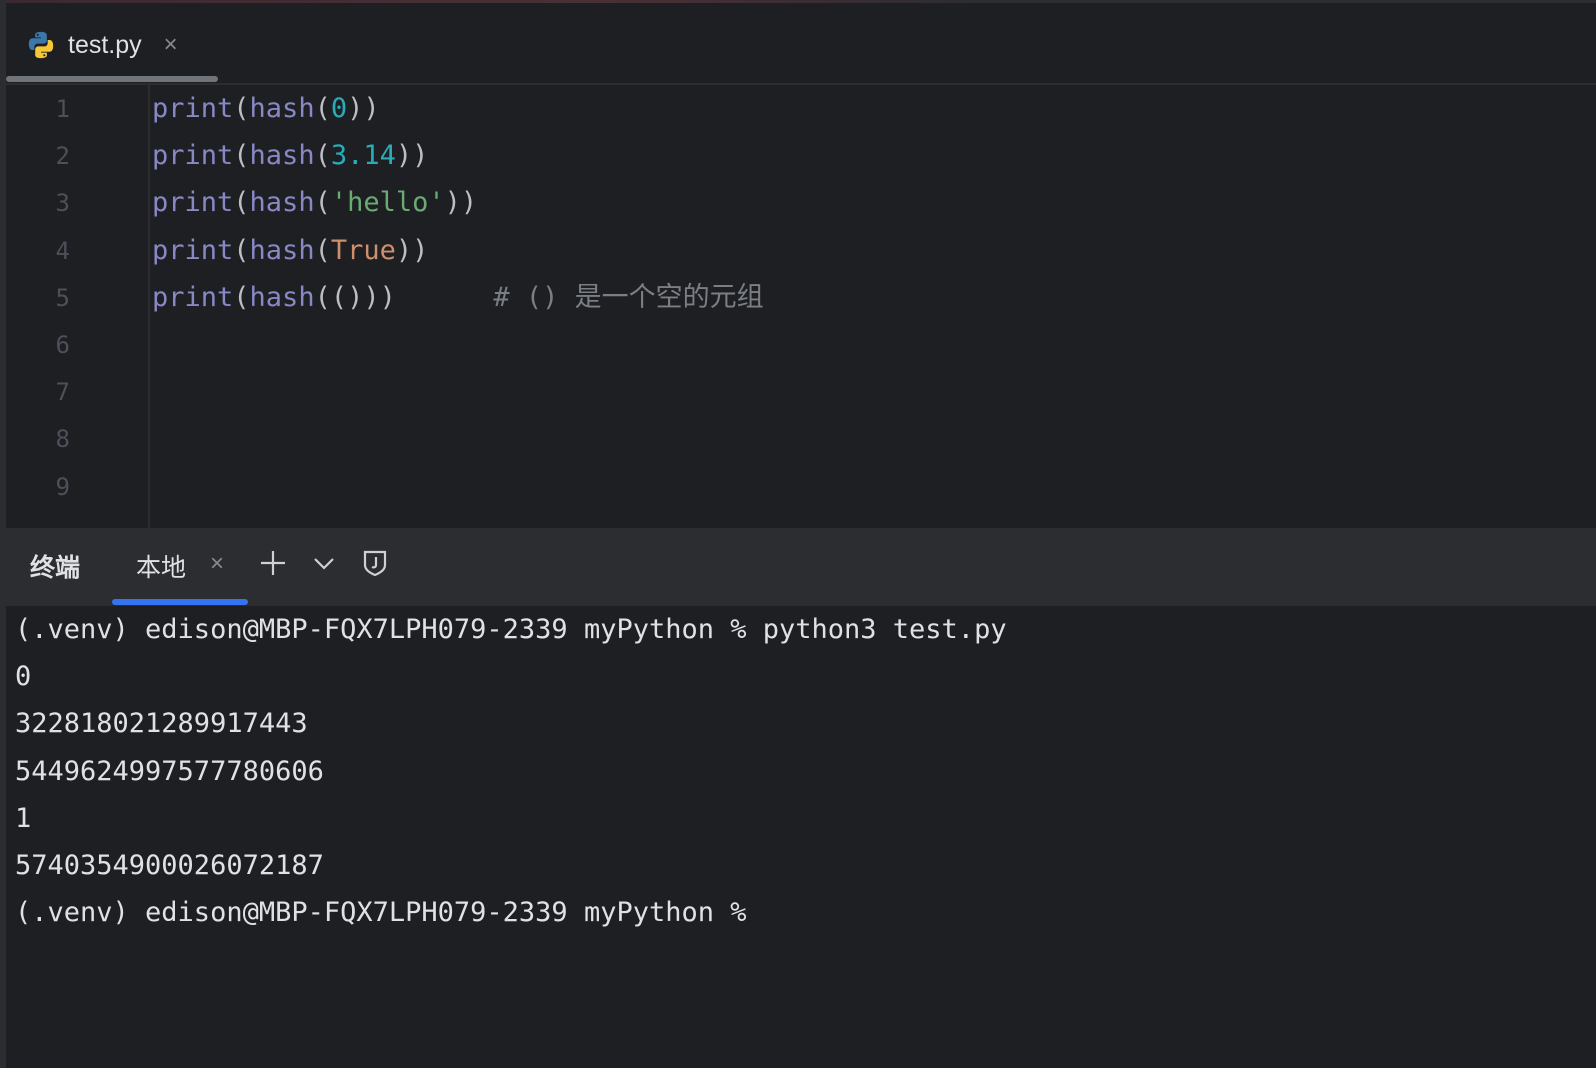  I want to click on terminal-line: 5449624997577780606, so click(169, 771).